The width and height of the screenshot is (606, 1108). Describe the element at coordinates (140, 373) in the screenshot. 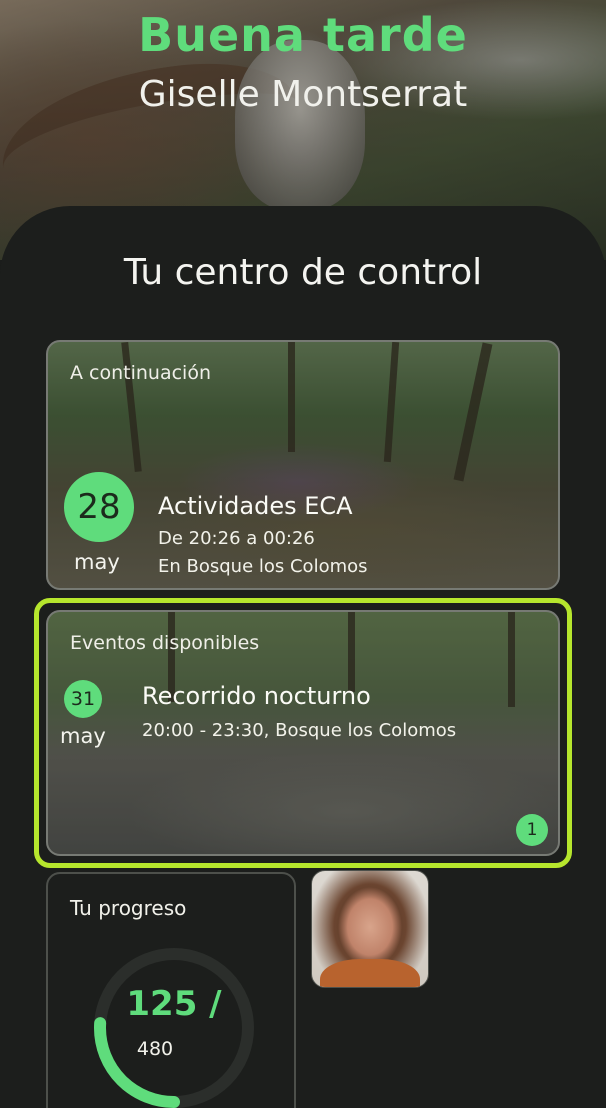

I see `next-event-label: A continuación` at that location.